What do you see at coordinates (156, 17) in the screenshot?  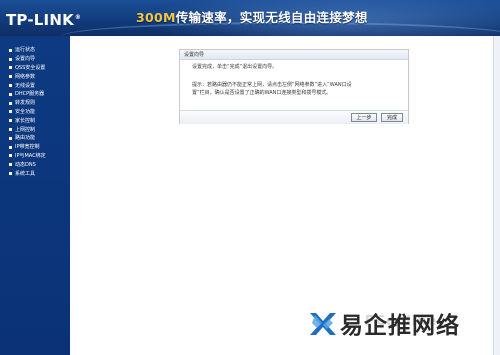 I see `slogan-speed: 300M` at bounding box center [156, 17].